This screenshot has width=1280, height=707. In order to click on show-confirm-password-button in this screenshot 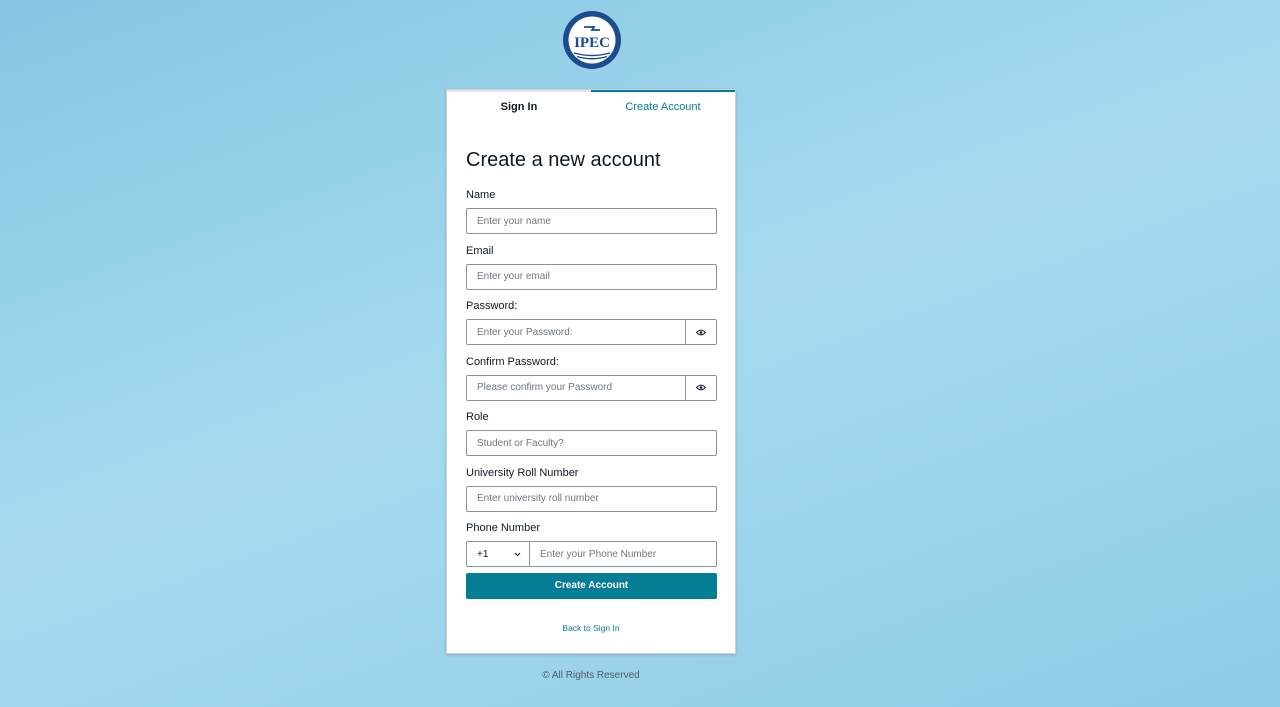, I will do `click(701, 387)`.